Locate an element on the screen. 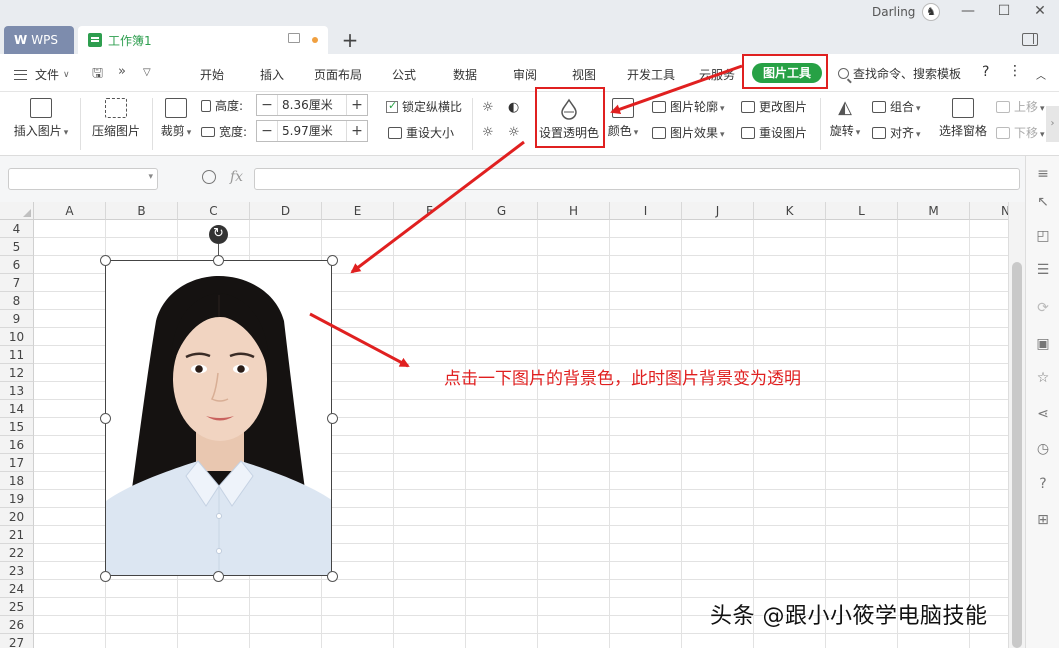 Image resolution: width=1059 pixels, height=648 pixels. column-header: E is located at coordinates (358, 211).